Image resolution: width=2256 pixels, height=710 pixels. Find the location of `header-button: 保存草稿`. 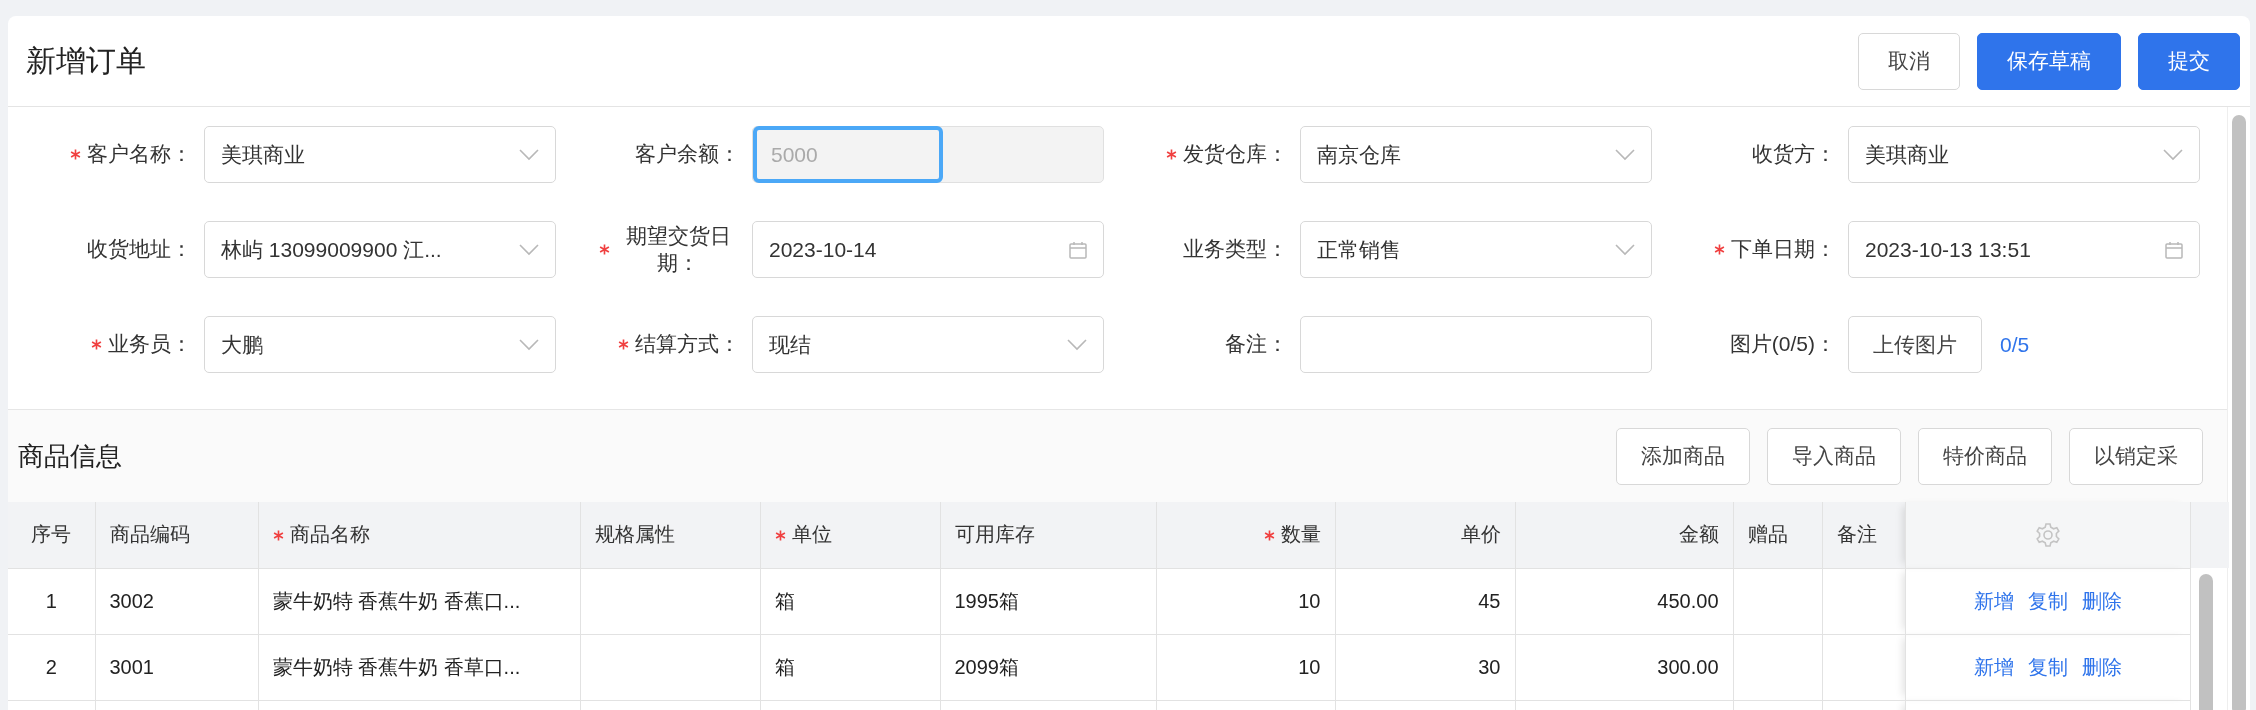

header-button: 保存草稿 is located at coordinates (2049, 61).